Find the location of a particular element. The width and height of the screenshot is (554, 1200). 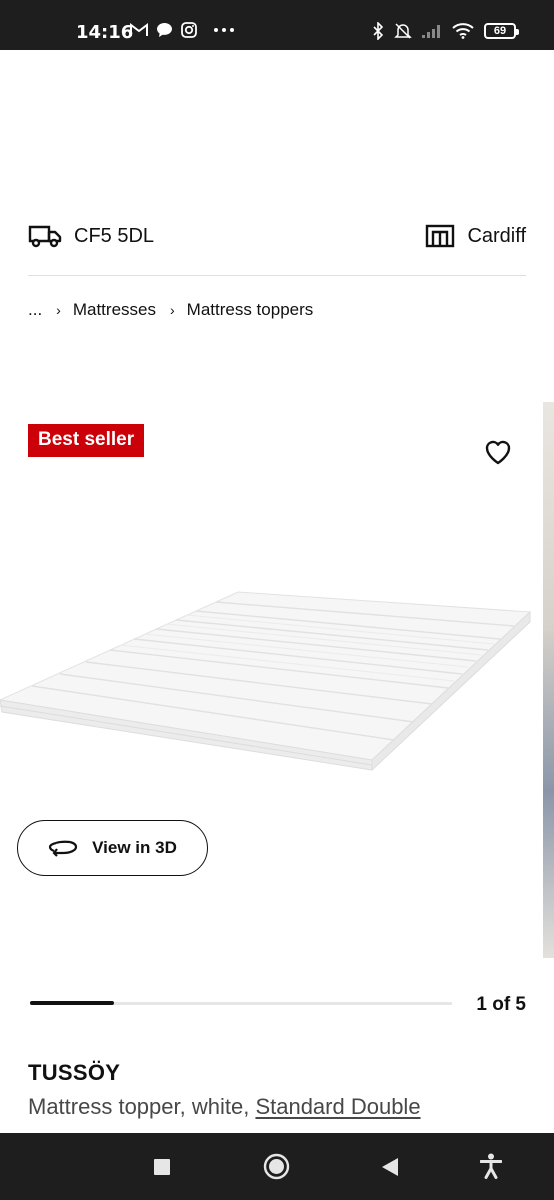

delivery-postcode-button: CF5 5DL is located at coordinates (91, 236).